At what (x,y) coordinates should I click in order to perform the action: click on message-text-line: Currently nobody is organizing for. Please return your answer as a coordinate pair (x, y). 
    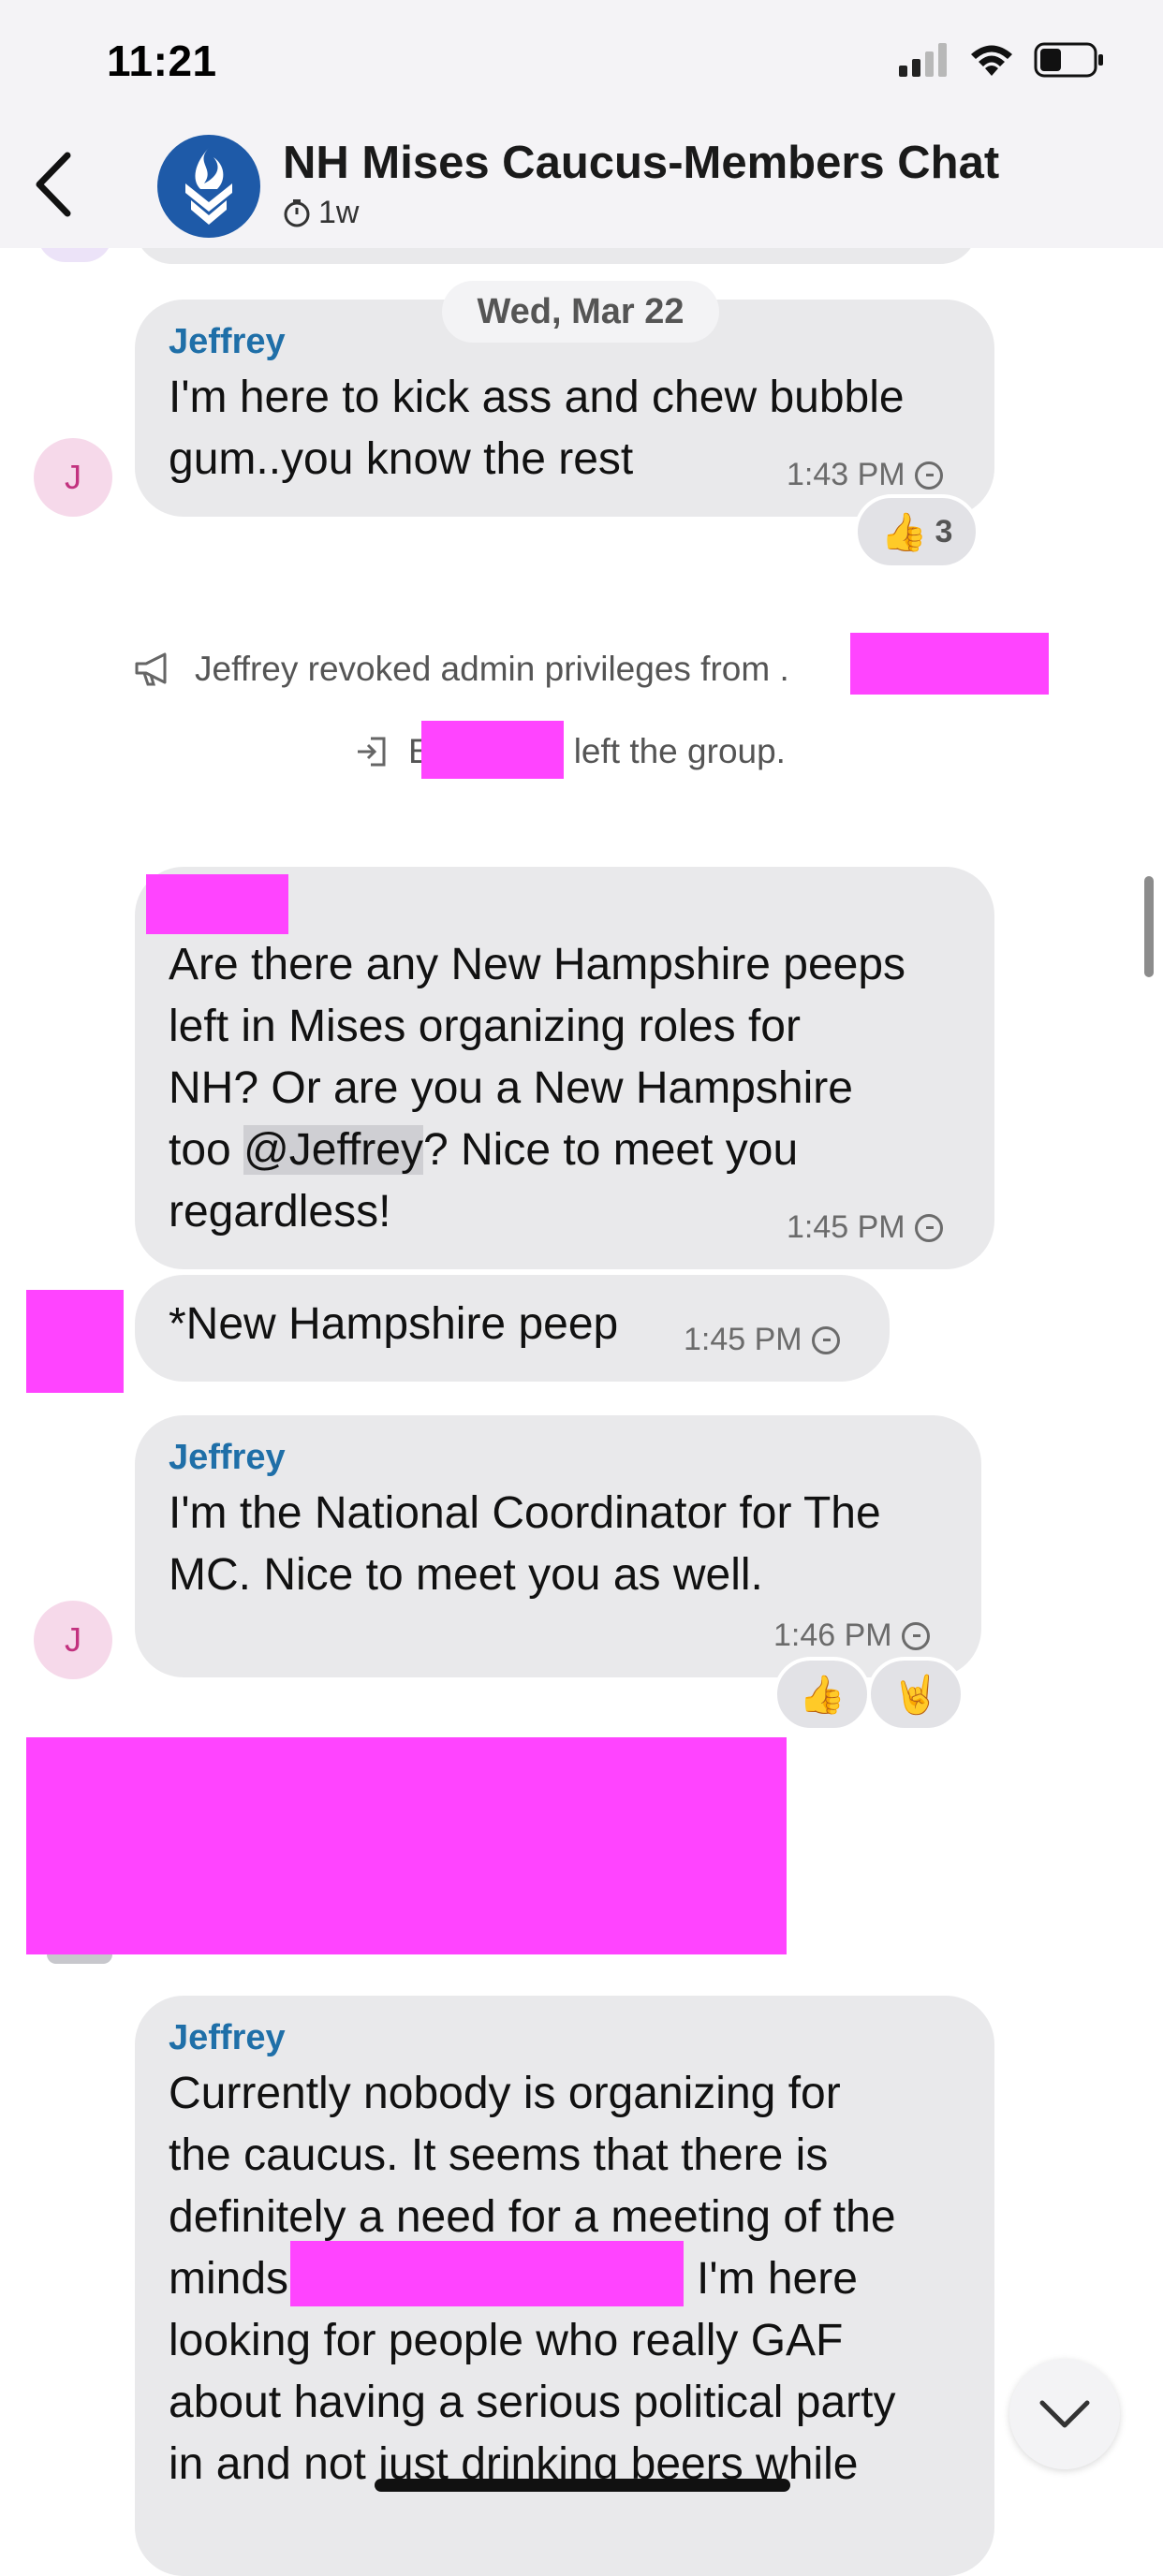
    Looking at the image, I should click on (505, 2093).